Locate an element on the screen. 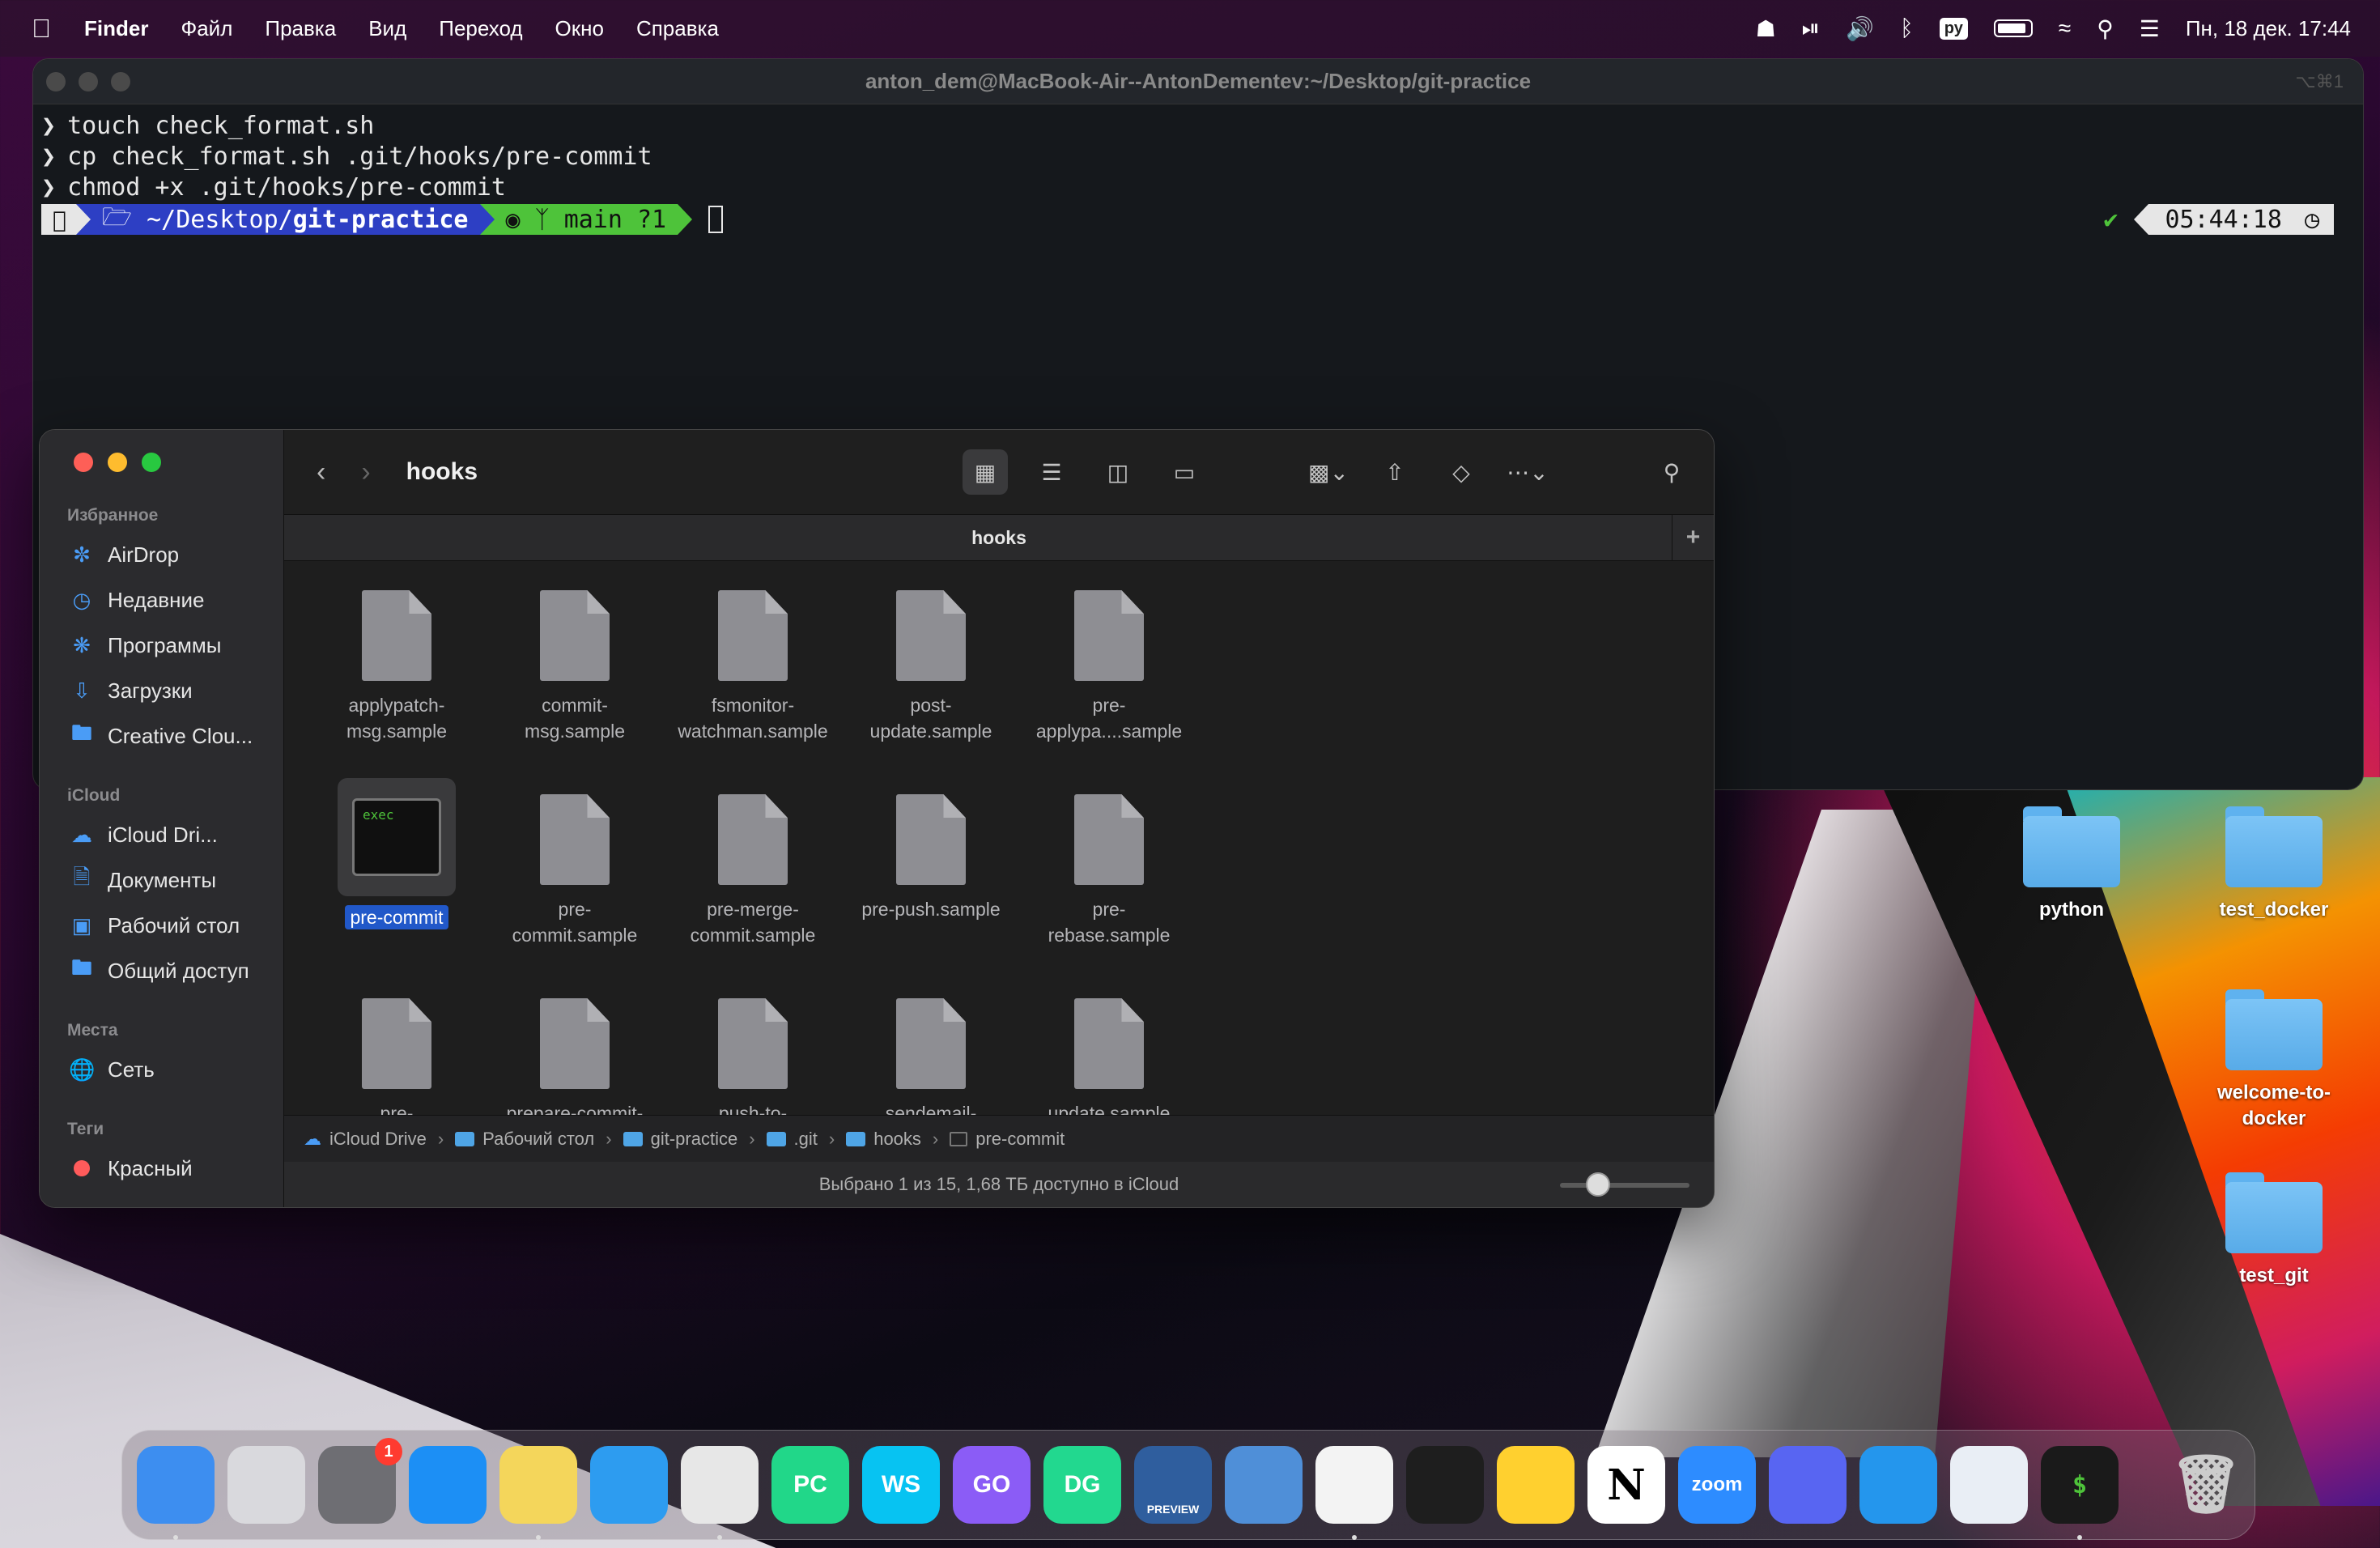 The height and width of the screenshot is (1548, 2380). file-item: push-to- is located at coordinates (753, 1056).